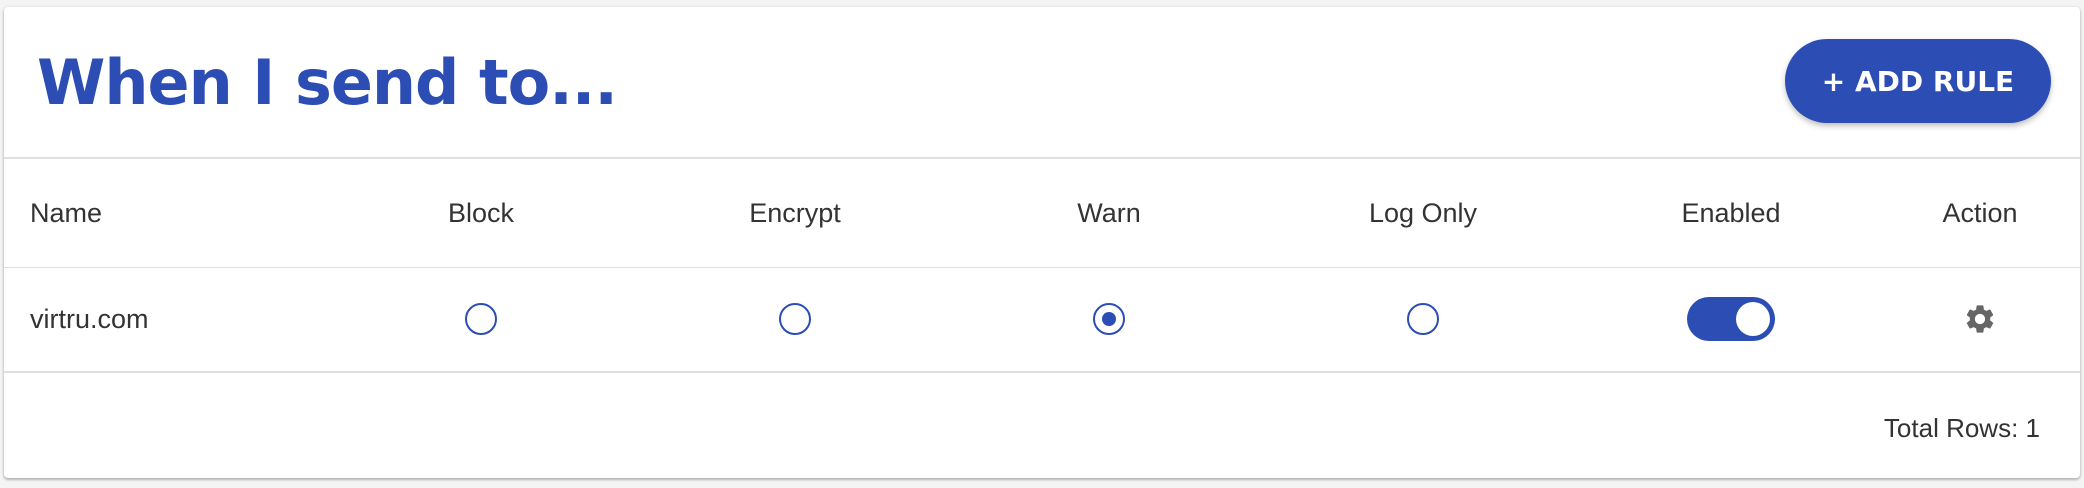 The image size is (2084, 488). What do you see at coordinates (1753, 319) in the screenshot?
I see `toggle-knob` at bounding box center [1753, 319].